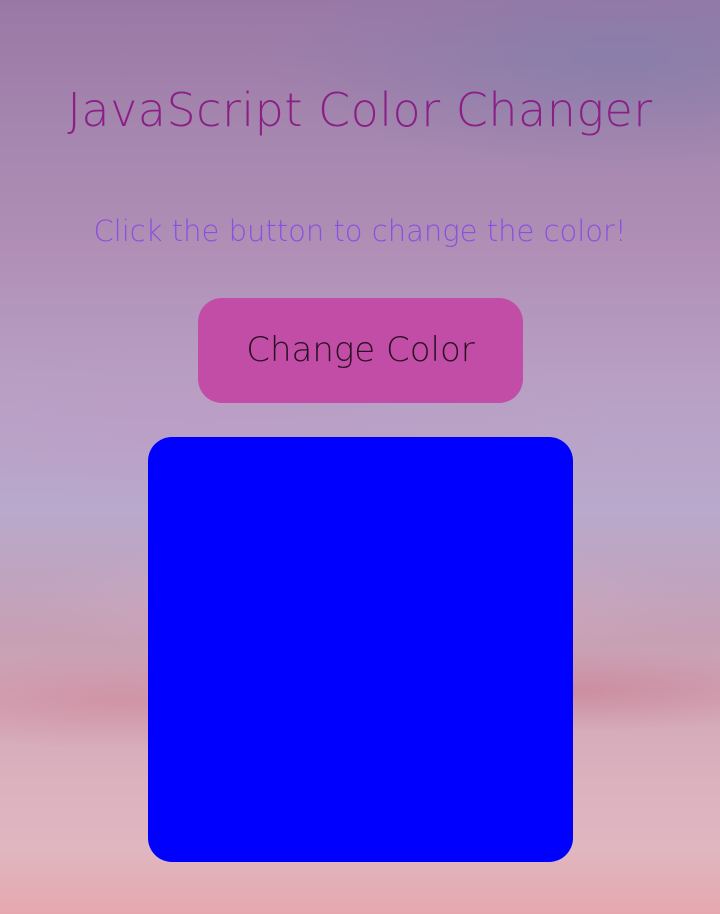 This screenshot has height=914, width=720. What do you see at coordinates (360, 231) in the screenshot?
I see `instructions-text: Click the button to change the color!` at bounding box center [360, 231].